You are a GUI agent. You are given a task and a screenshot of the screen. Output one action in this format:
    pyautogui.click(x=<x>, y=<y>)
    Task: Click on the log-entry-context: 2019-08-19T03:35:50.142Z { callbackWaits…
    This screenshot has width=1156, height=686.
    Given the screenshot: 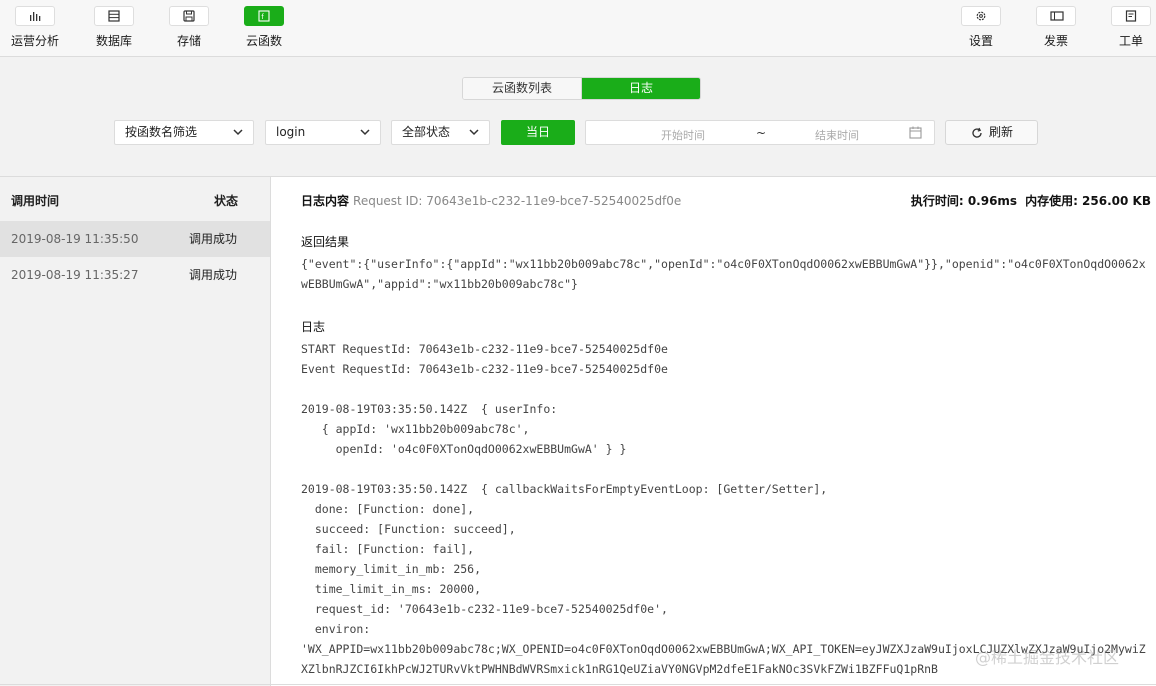 What is the action you would take?
    pyautogui.click(x=564, y=559)
    